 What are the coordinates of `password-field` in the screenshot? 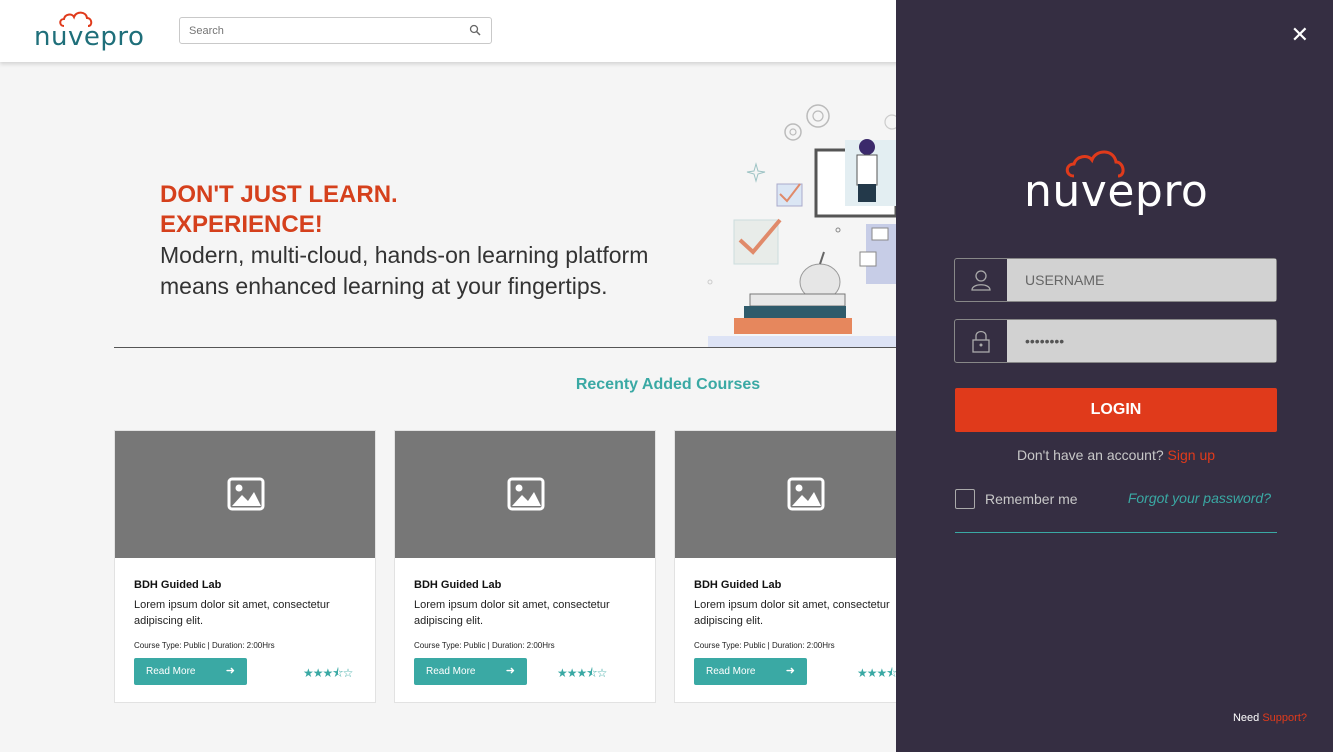 It's located at (1115, 341).